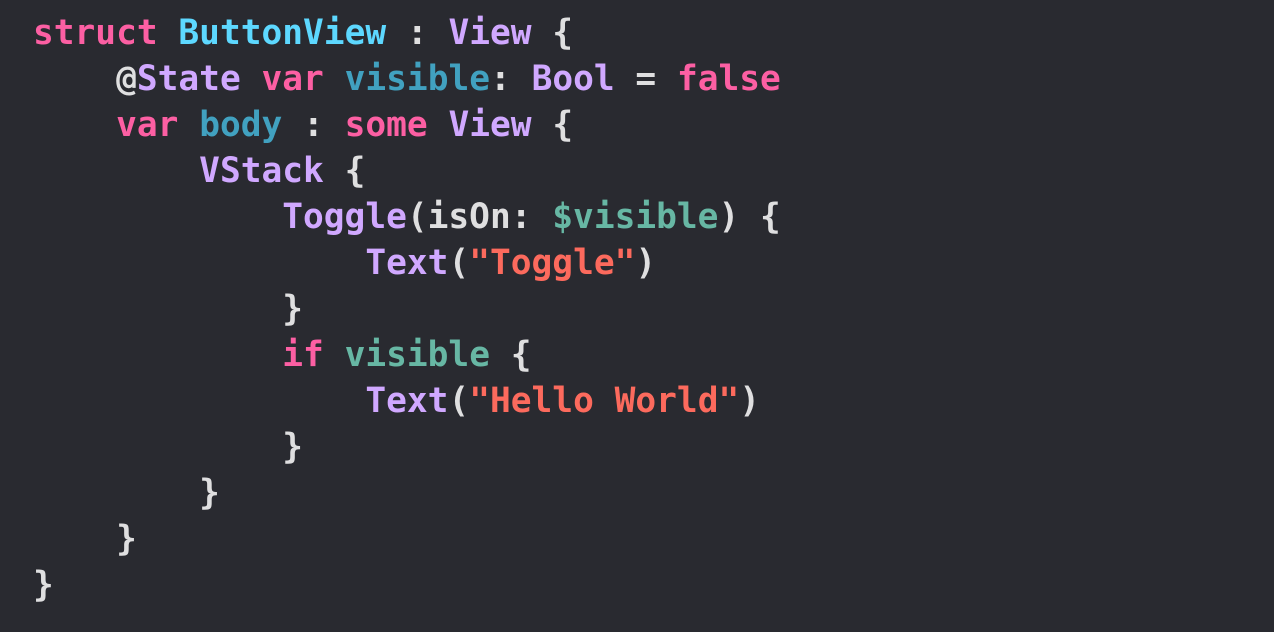 The width and height of the screenshot is (1274, 632). Describe the element at coordinates (126, 493) in the screenshot. I see `code-line-11: }` at that location.